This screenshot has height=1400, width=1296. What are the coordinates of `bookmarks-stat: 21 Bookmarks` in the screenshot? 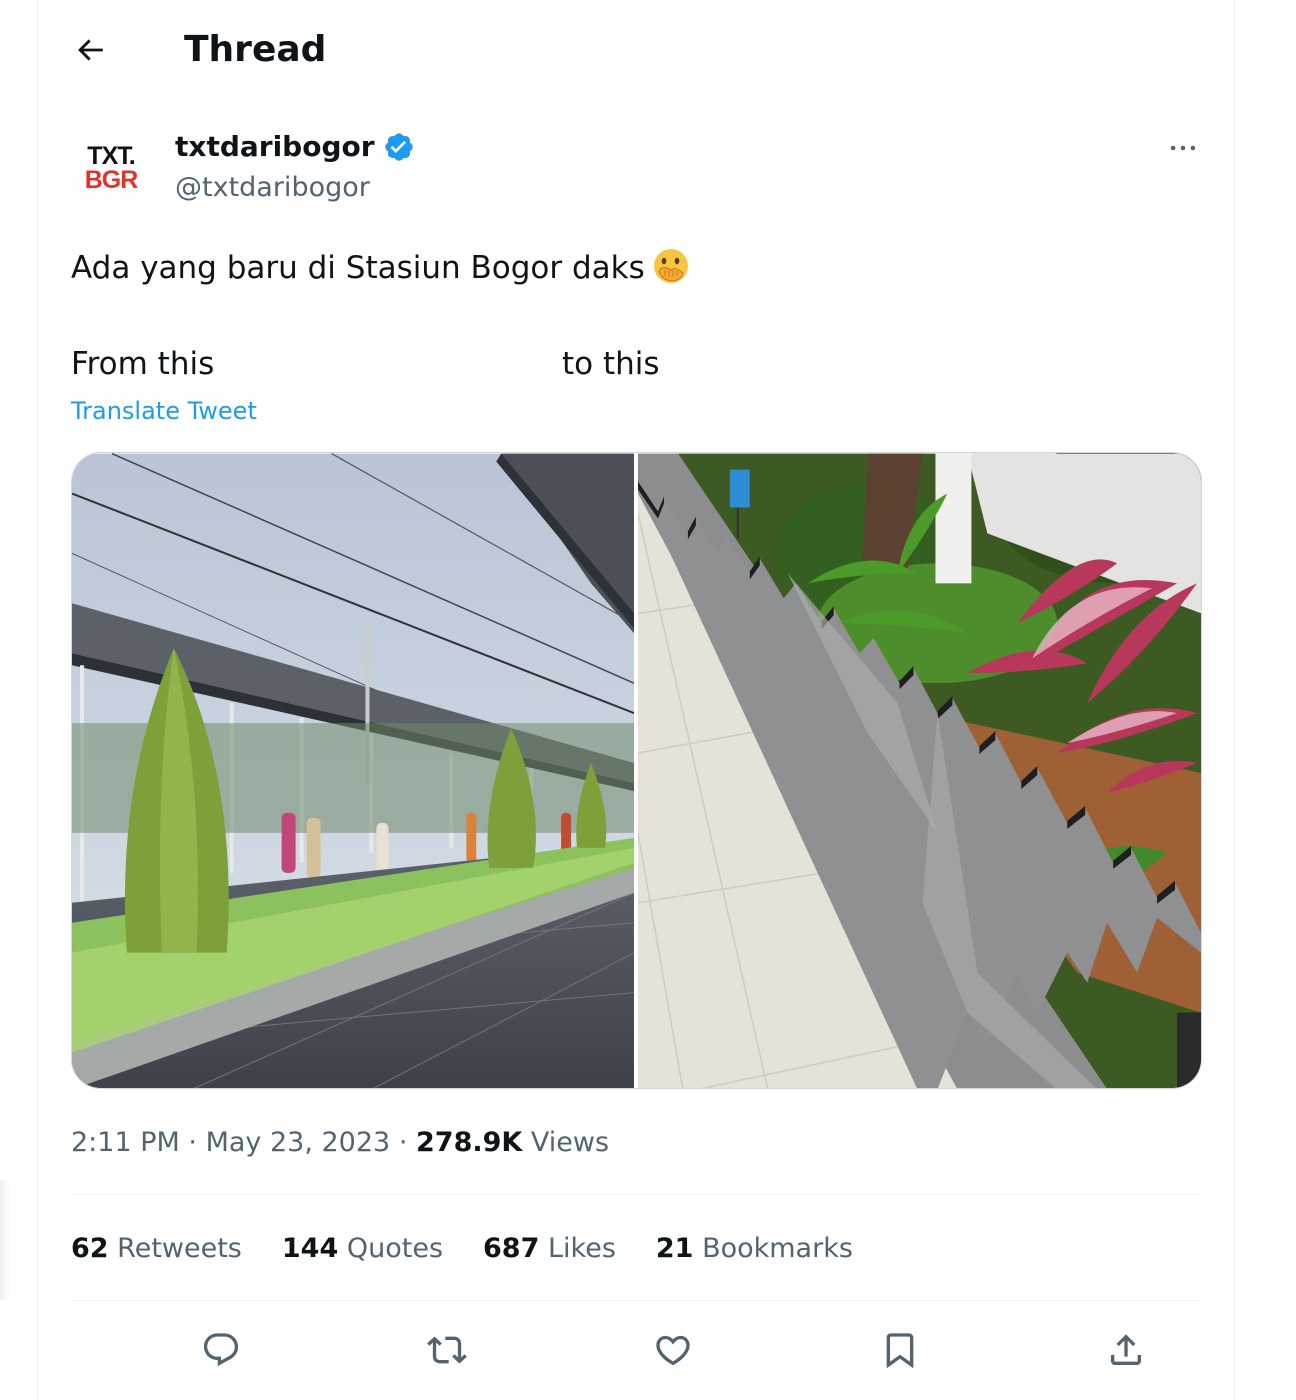 It's located at (754, 1249).